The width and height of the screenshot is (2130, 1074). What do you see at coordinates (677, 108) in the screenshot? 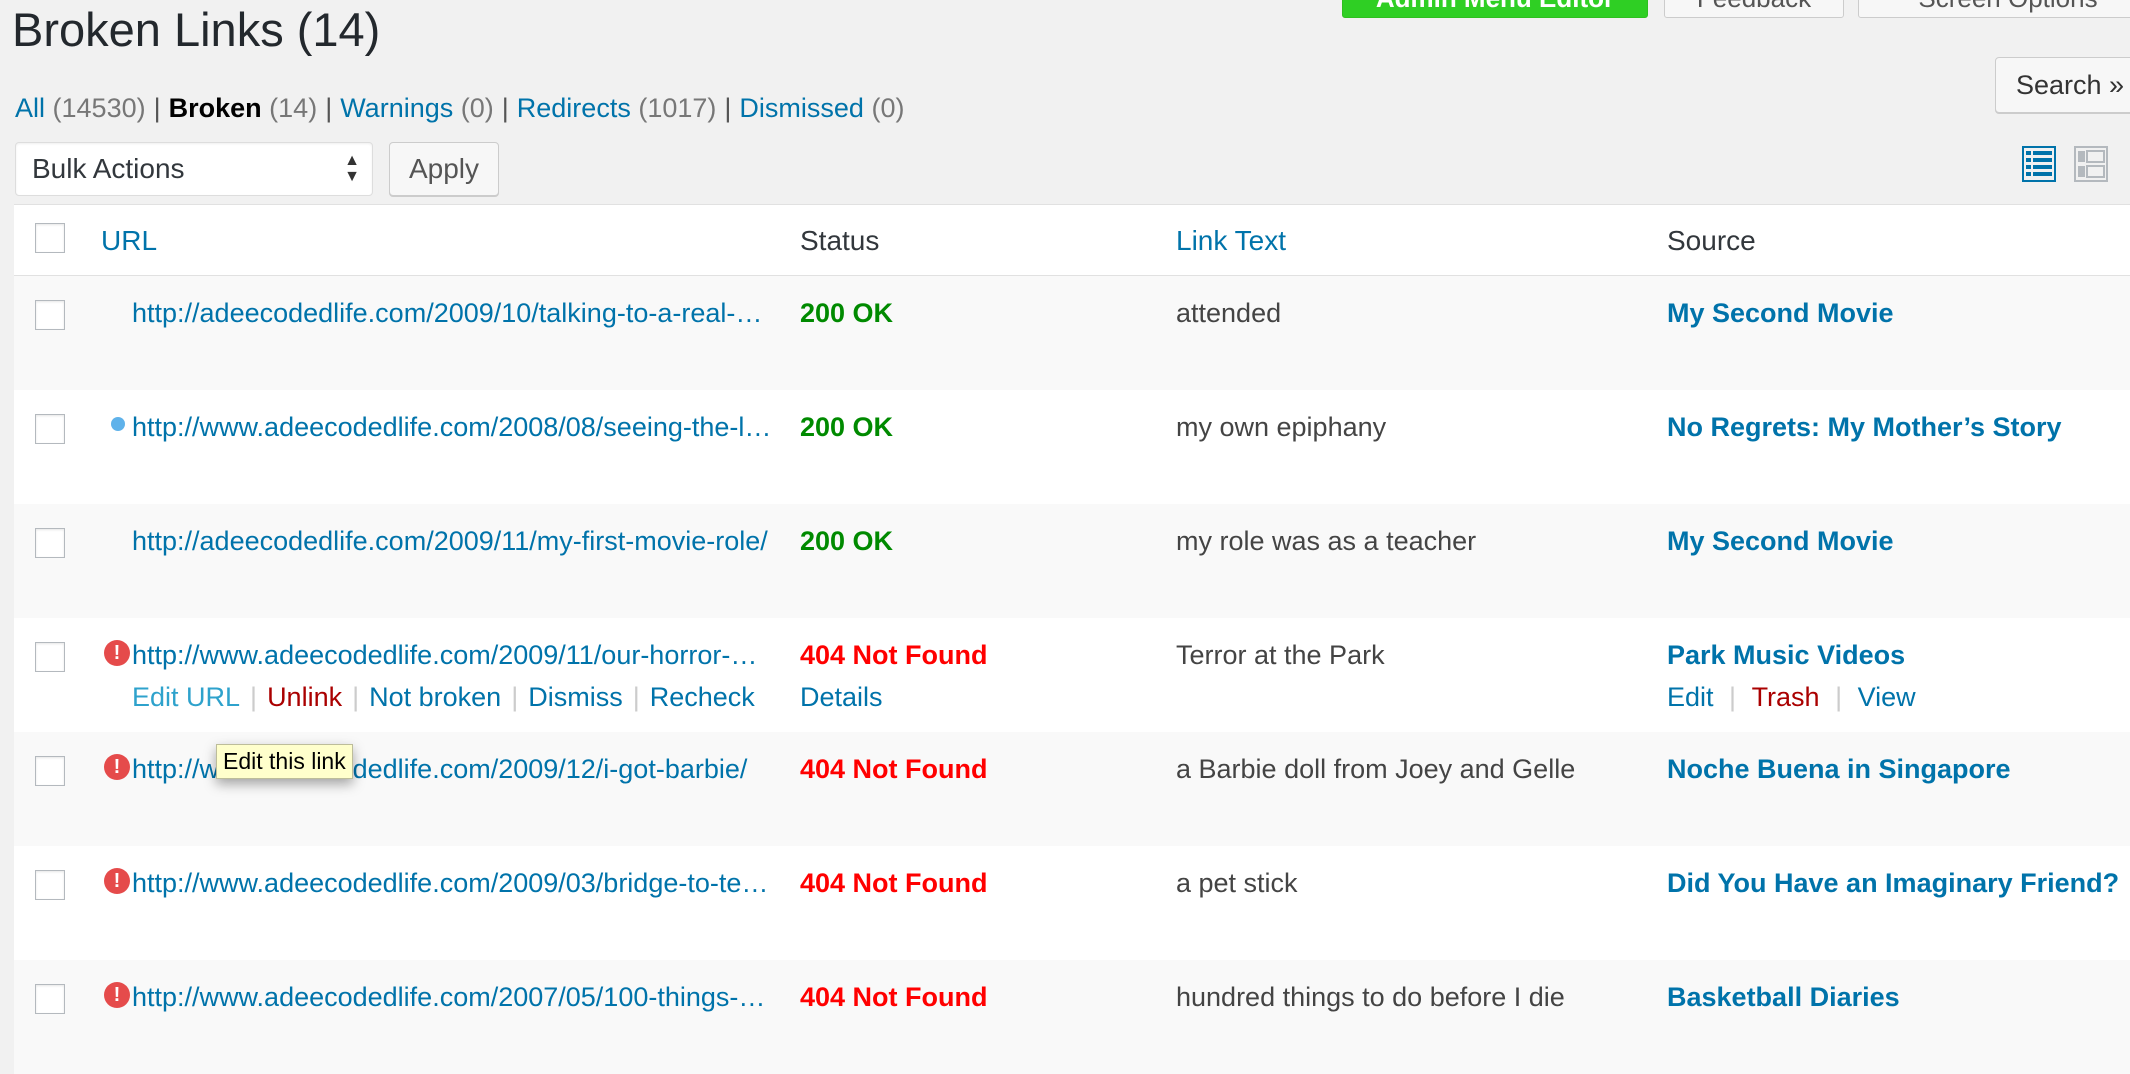
I see `filter-count: (1017)` at bounding box center [677, 108].